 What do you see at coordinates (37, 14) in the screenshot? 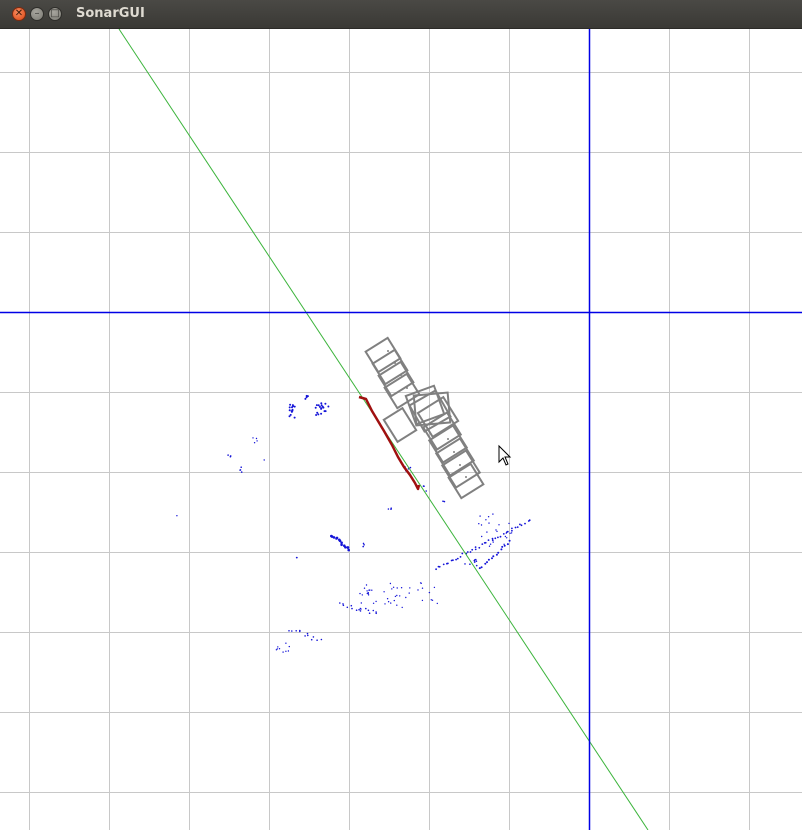
I see `minimize-icon: –` at bounding box center [37, 14].